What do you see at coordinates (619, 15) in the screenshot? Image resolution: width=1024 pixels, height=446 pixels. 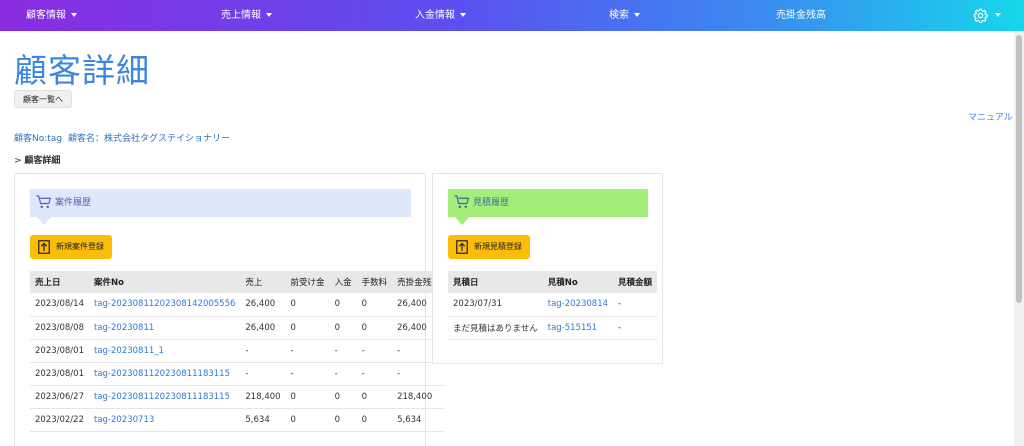 I see `nav-search-label: 検索` at bounding box center [619, 15].